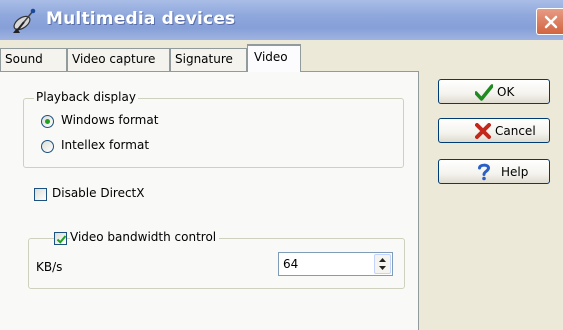 The height and width of the screenshot is (330, 563). What do you see at coordinates (515, 131) in the screenshot?
I see `cancel-label: Cancel` at bounding box center [515, 131].